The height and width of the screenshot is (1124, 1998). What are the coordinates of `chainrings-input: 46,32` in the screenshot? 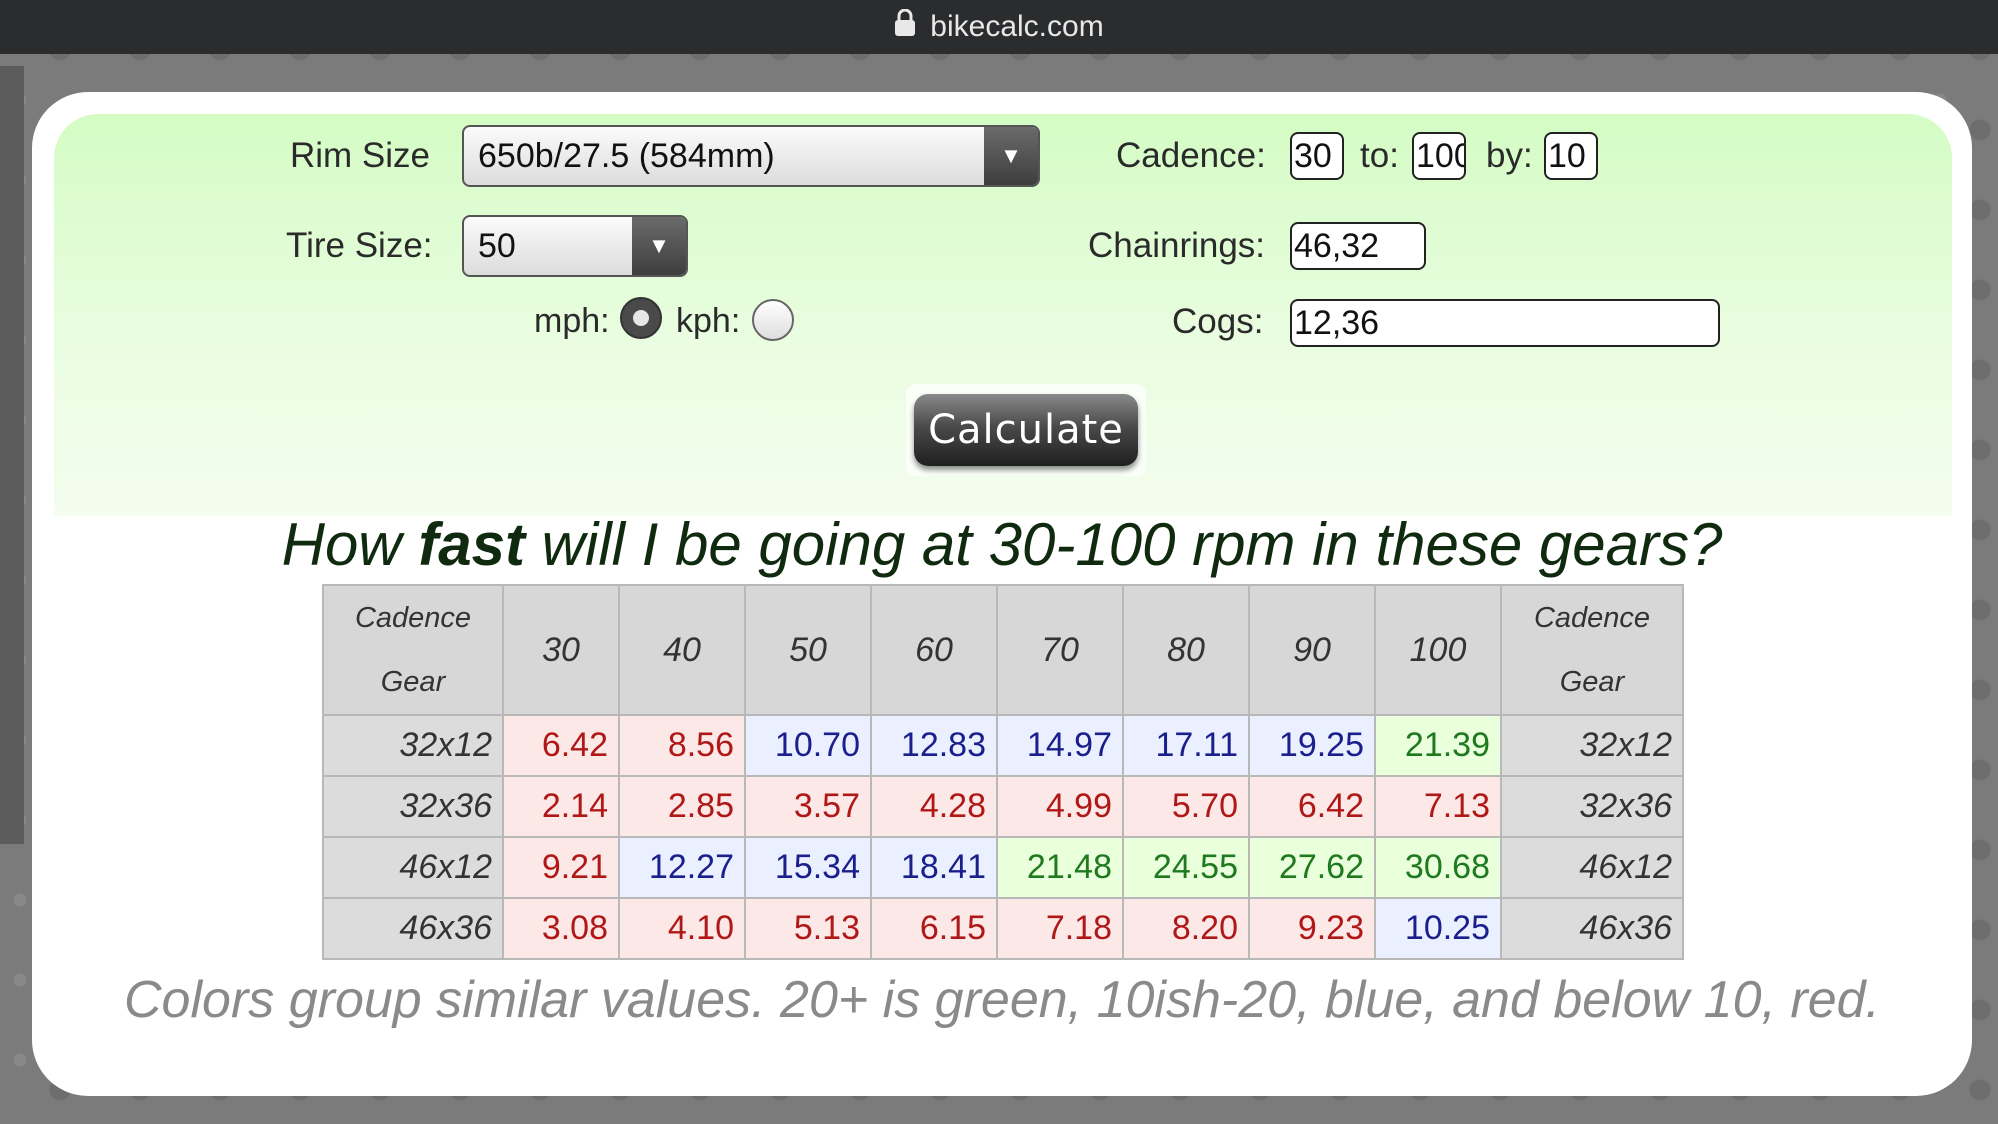 It's located at (1358, 246).